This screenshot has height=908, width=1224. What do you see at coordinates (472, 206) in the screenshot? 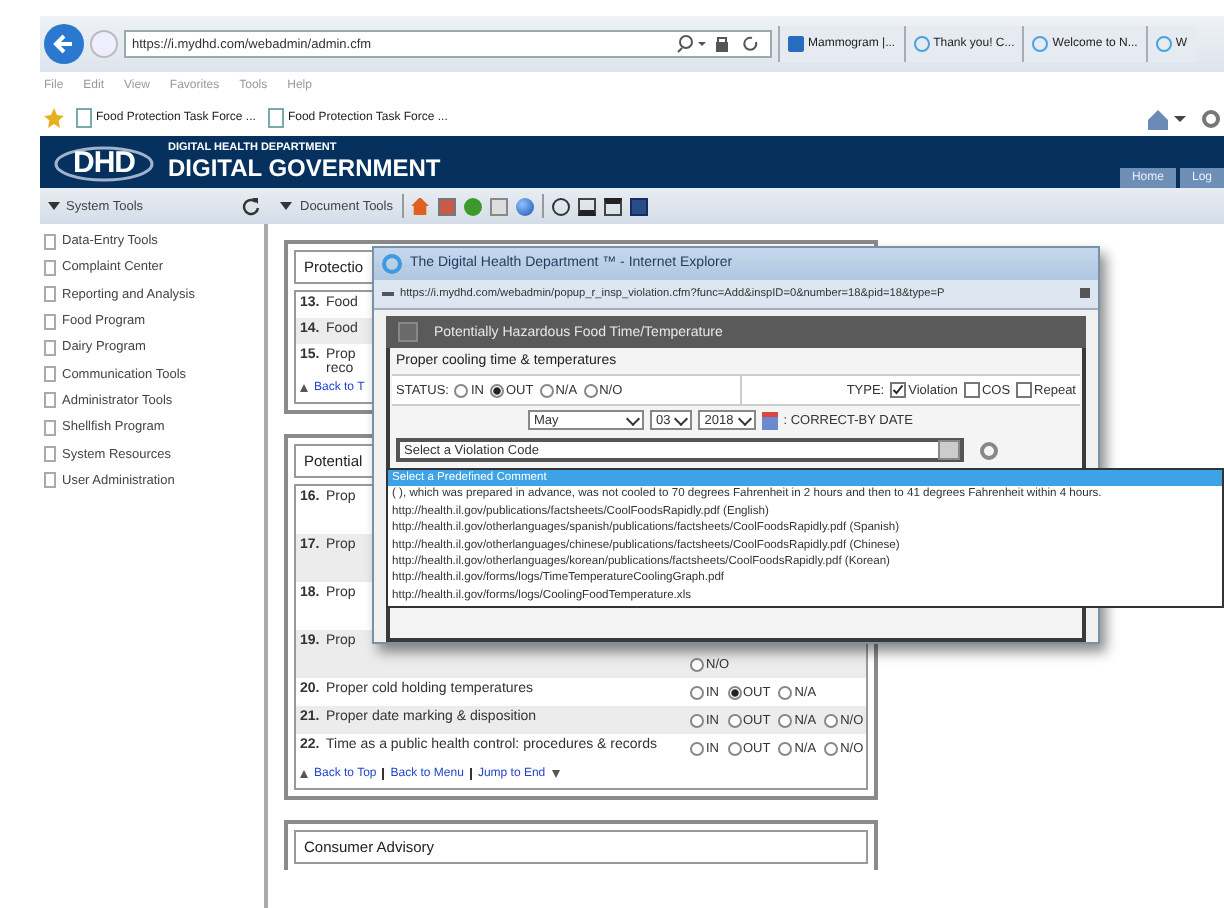
I see `circle-icon` at bounding box center [472, 206].